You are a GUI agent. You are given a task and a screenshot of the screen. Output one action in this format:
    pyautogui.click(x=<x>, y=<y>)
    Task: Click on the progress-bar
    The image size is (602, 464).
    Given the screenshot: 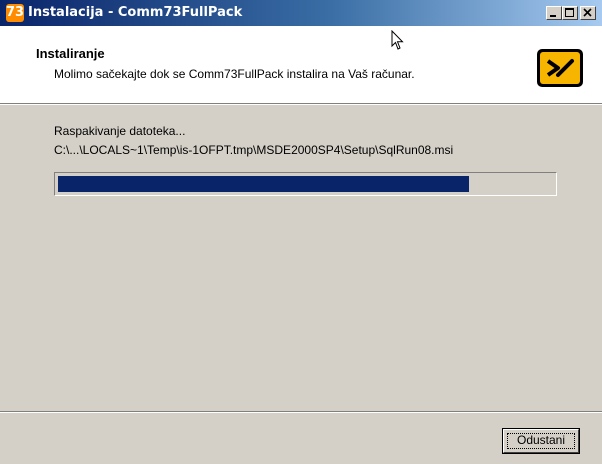 What is the action you would take?
    pyautogui.click(x=305, y=184)
    